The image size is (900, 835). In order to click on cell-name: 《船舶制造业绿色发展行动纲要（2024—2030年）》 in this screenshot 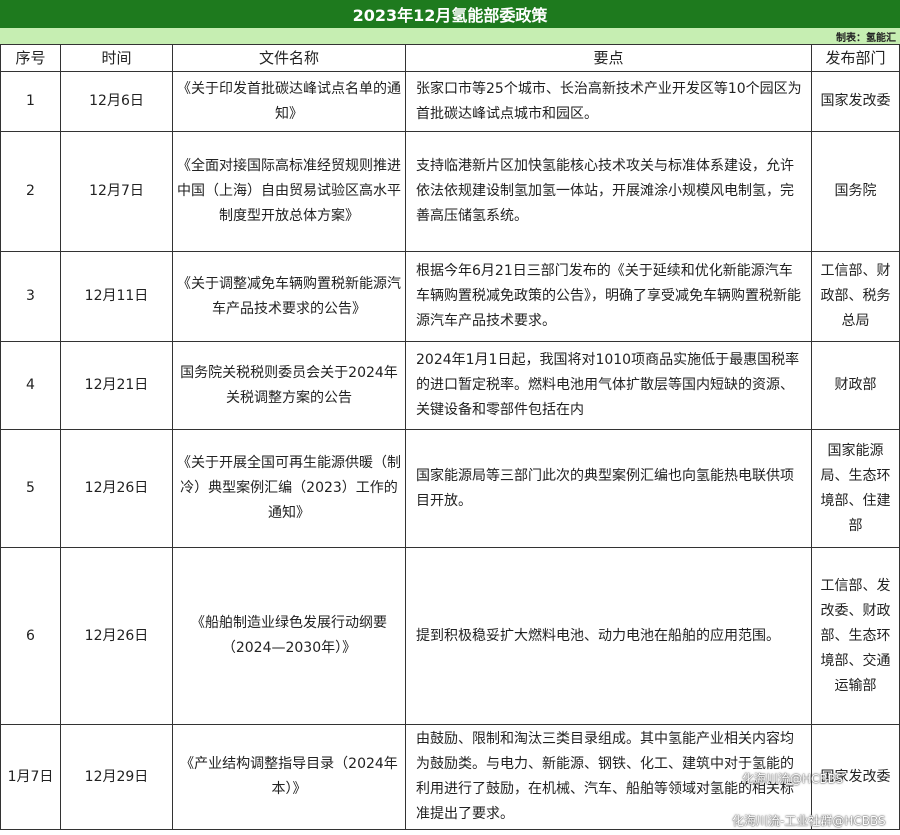, I will do `click(289, 636)`.